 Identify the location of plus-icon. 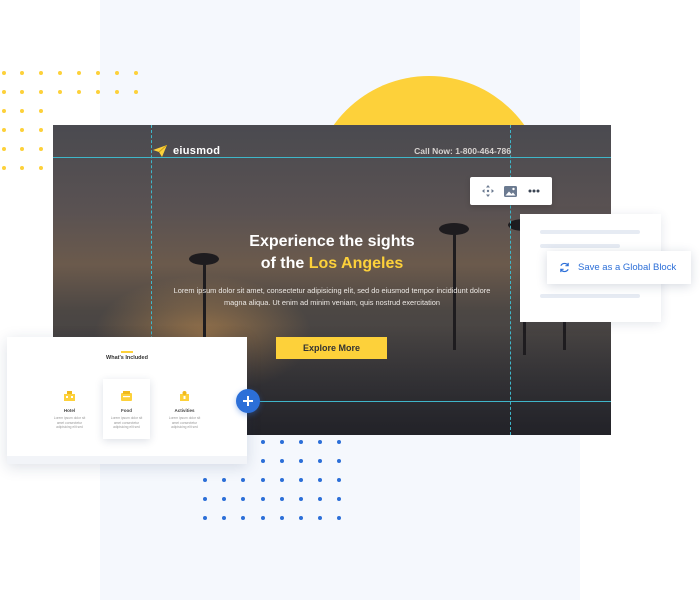
(248, 401).